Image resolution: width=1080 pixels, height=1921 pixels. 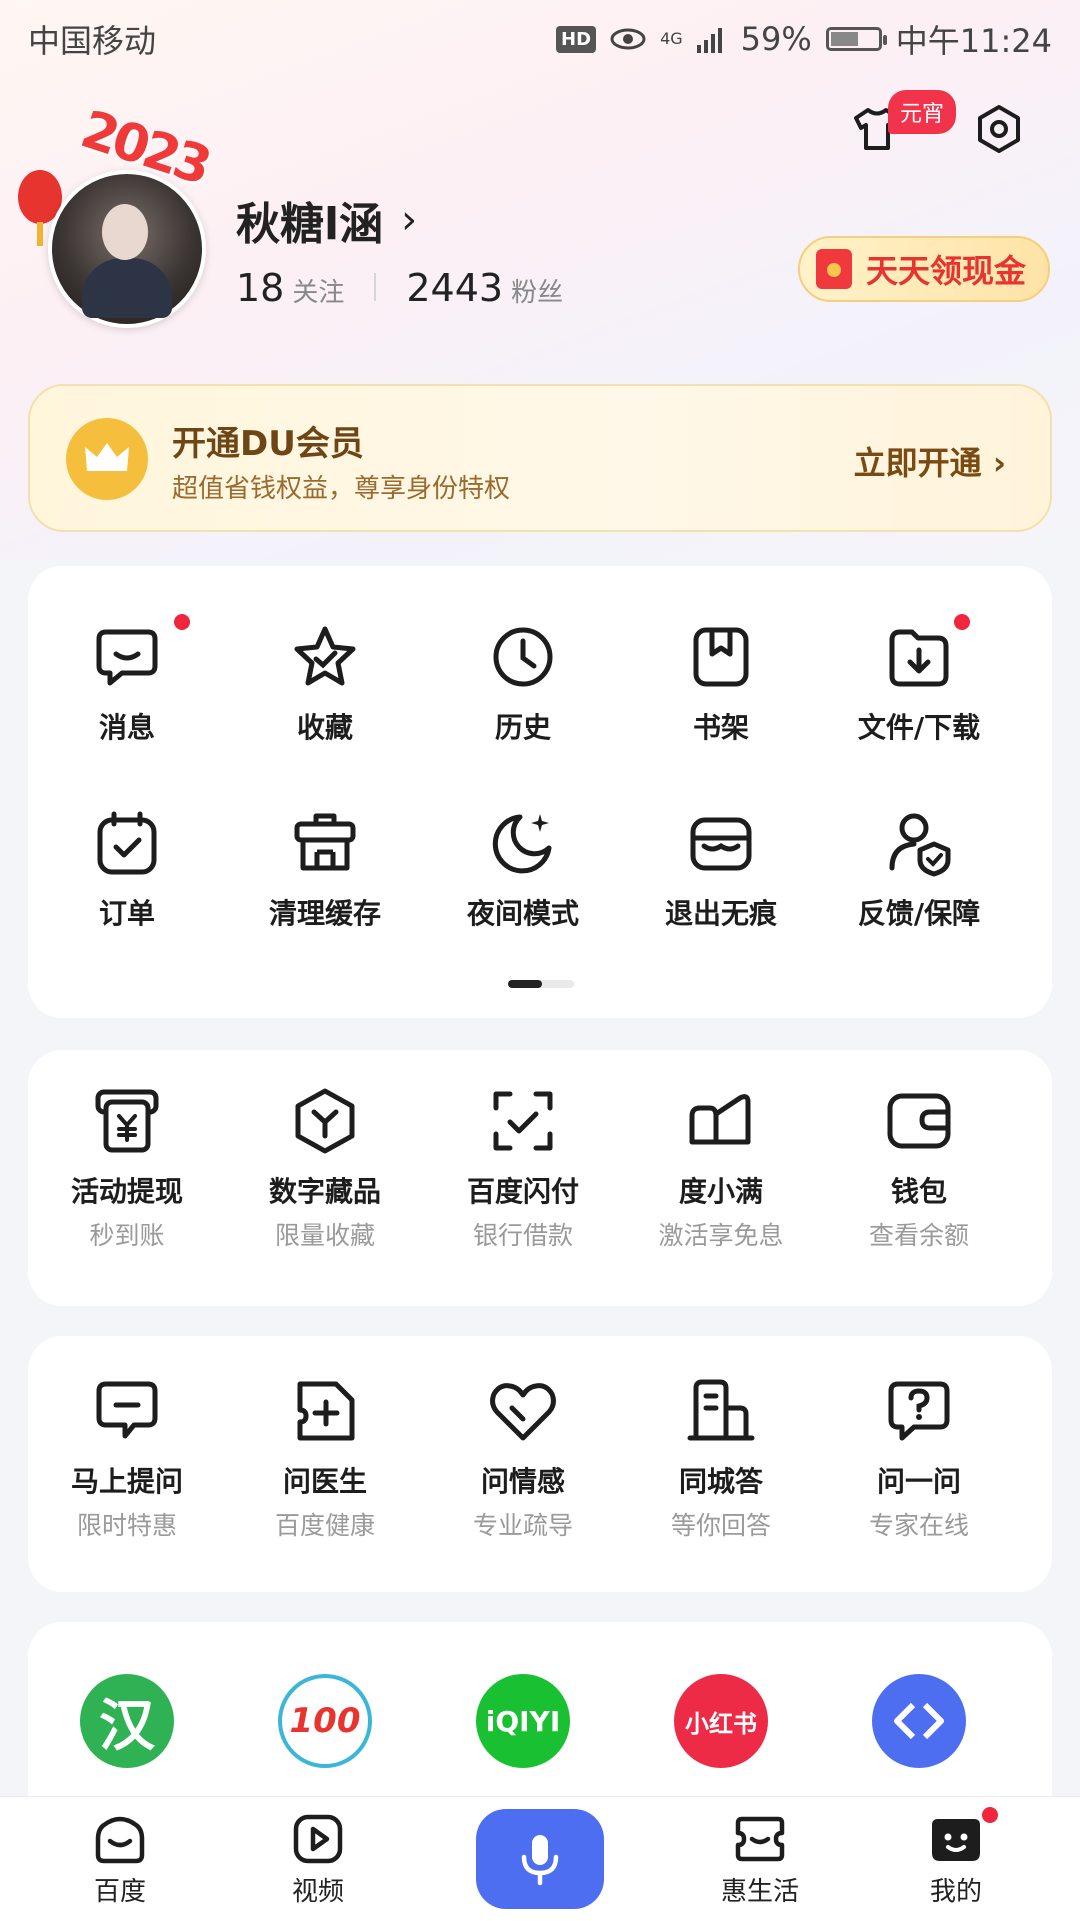 I want to click on message-red-dot, so click(x=182, y=622).